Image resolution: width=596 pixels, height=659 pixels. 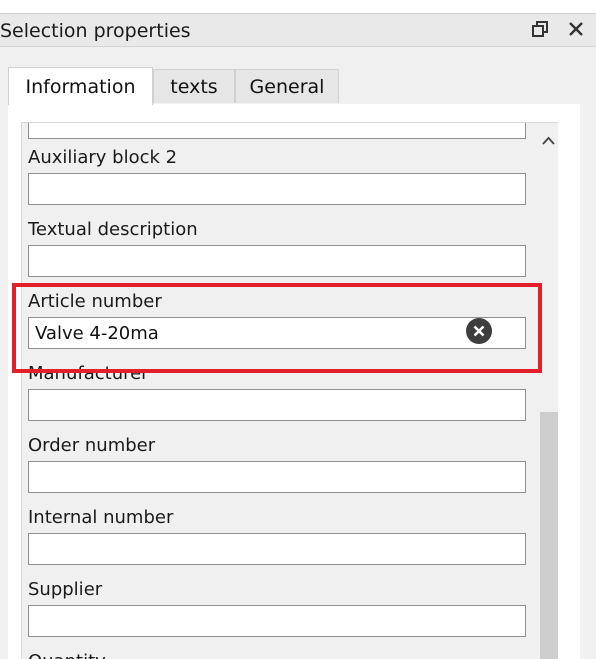 I want to click on article-number-label: Article number, so click(x=95, y=301).